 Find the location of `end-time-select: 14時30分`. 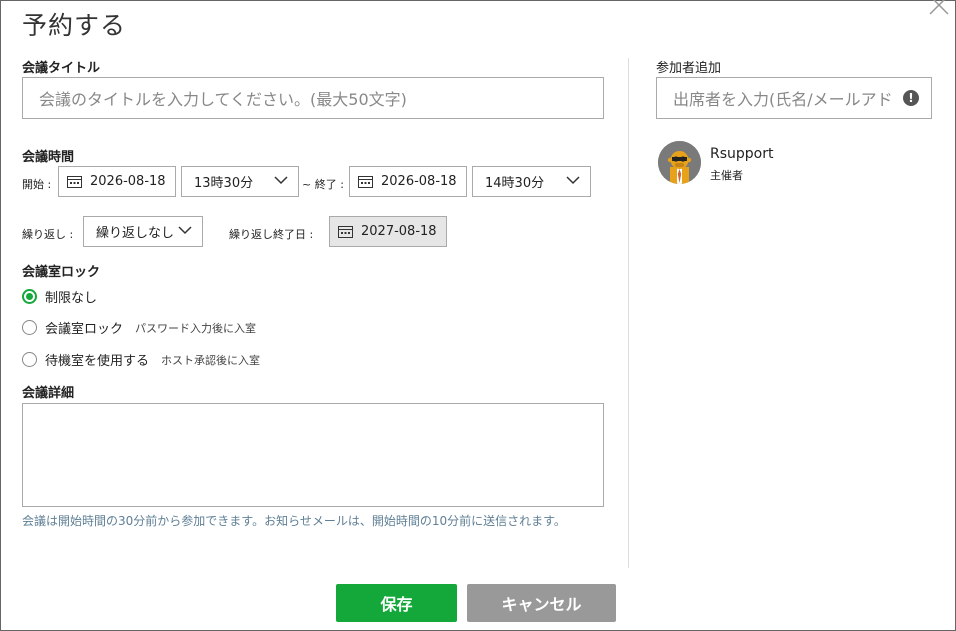

end-time-select: 14時30分 is located at coordinates (531, 181).